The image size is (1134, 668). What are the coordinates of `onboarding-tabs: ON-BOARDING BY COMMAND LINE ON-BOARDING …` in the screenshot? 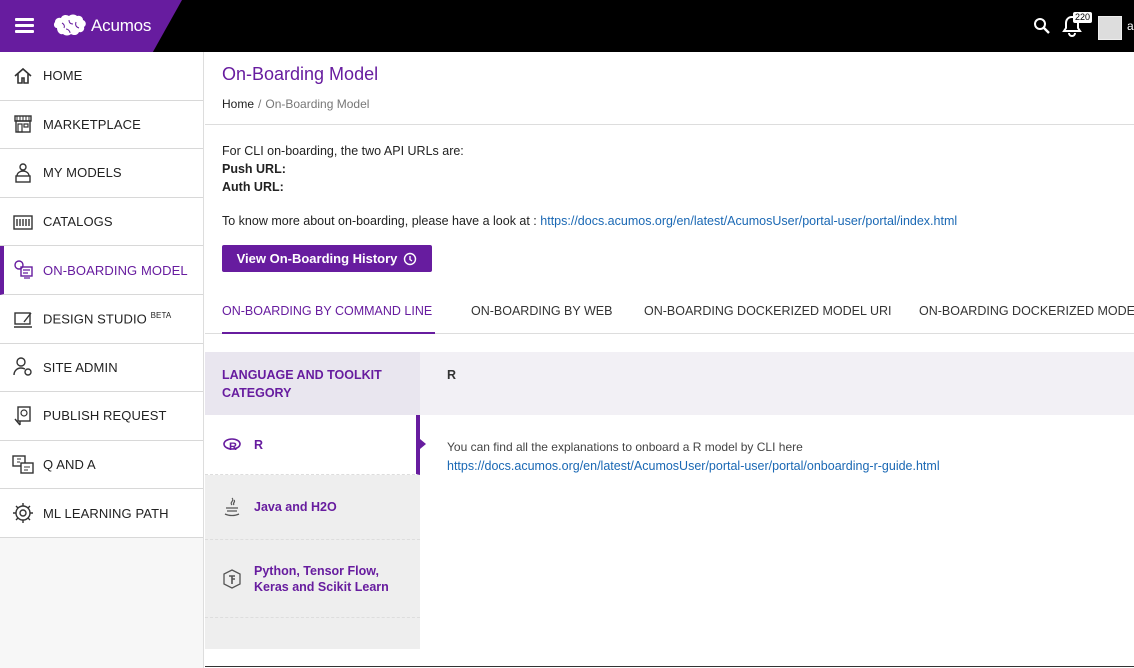 It's located at (669, 314).